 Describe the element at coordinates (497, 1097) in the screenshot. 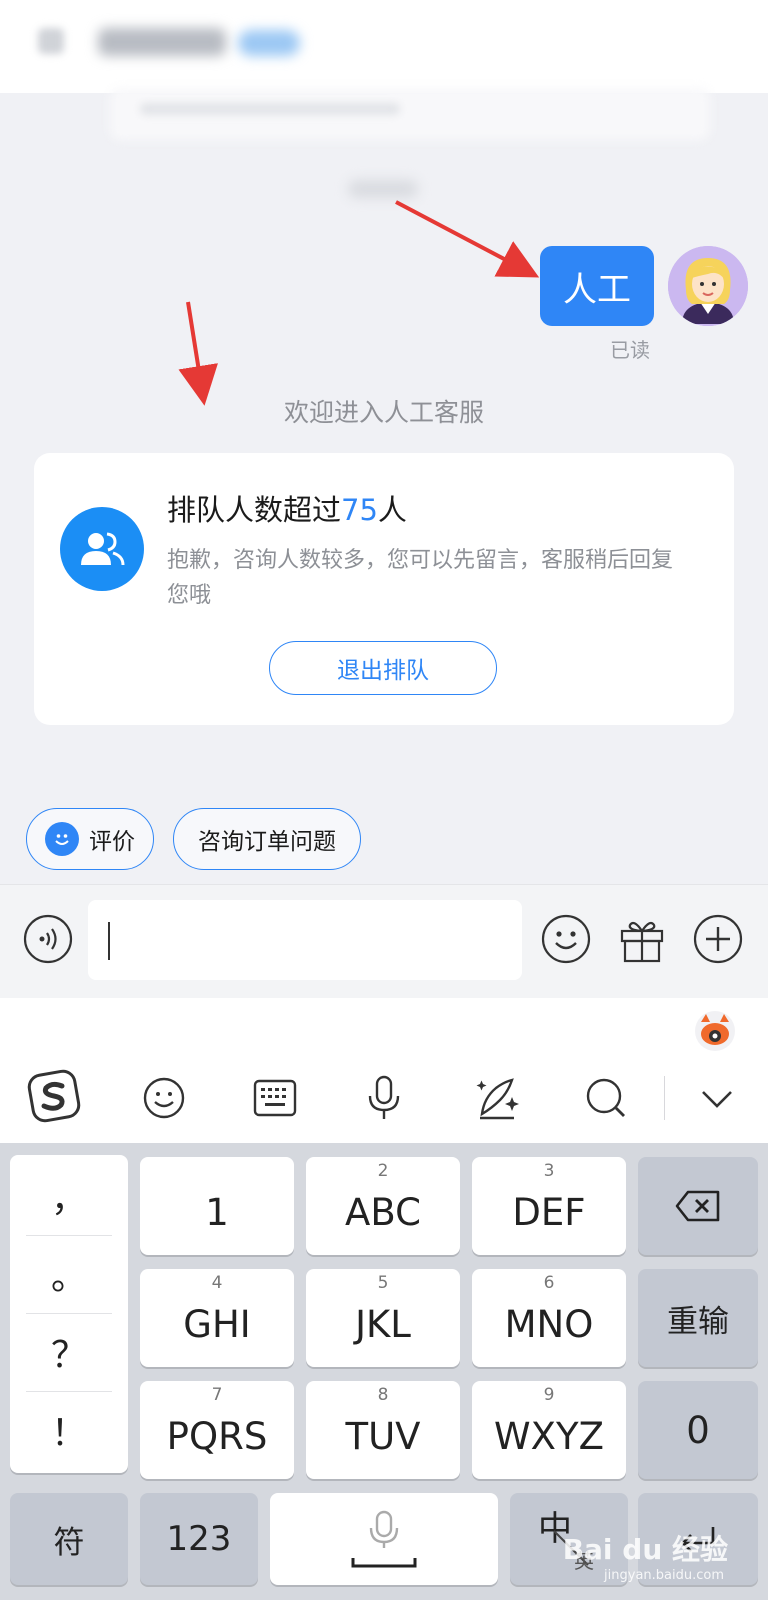

I see `handwriting-icon` at that location.